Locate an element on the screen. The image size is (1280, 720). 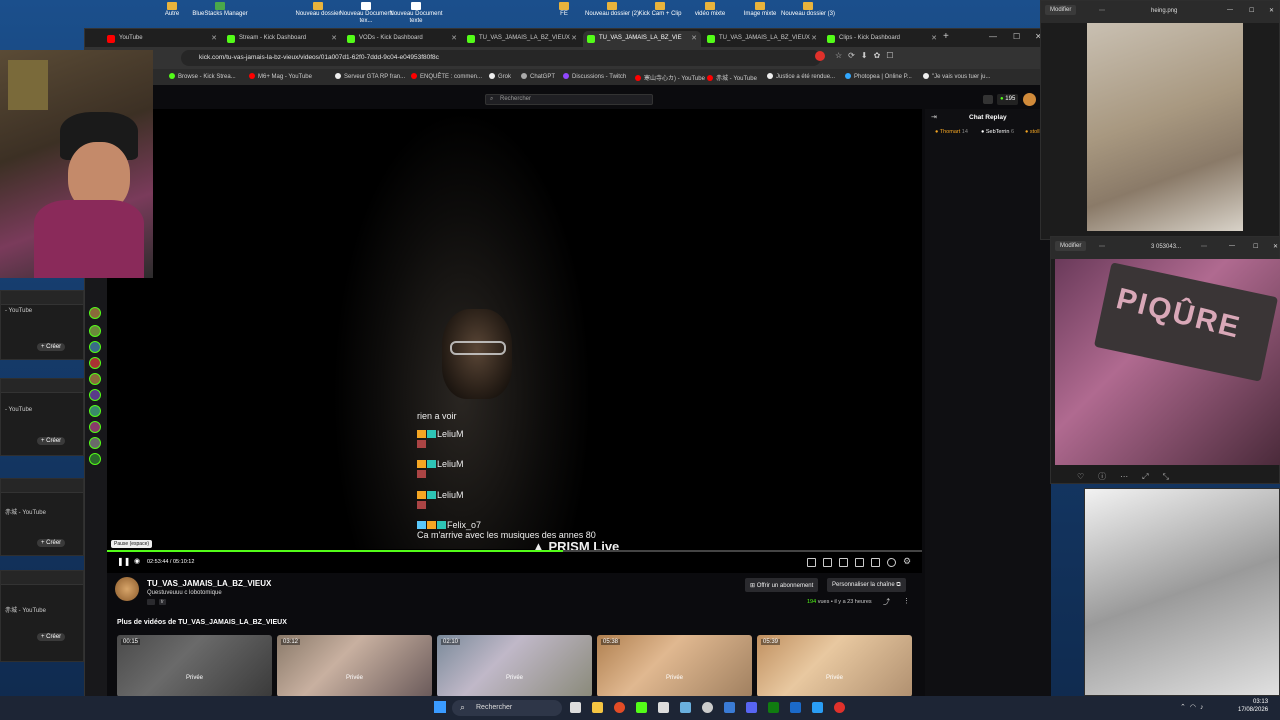
pip-icon is located at coordinates (827, 562).